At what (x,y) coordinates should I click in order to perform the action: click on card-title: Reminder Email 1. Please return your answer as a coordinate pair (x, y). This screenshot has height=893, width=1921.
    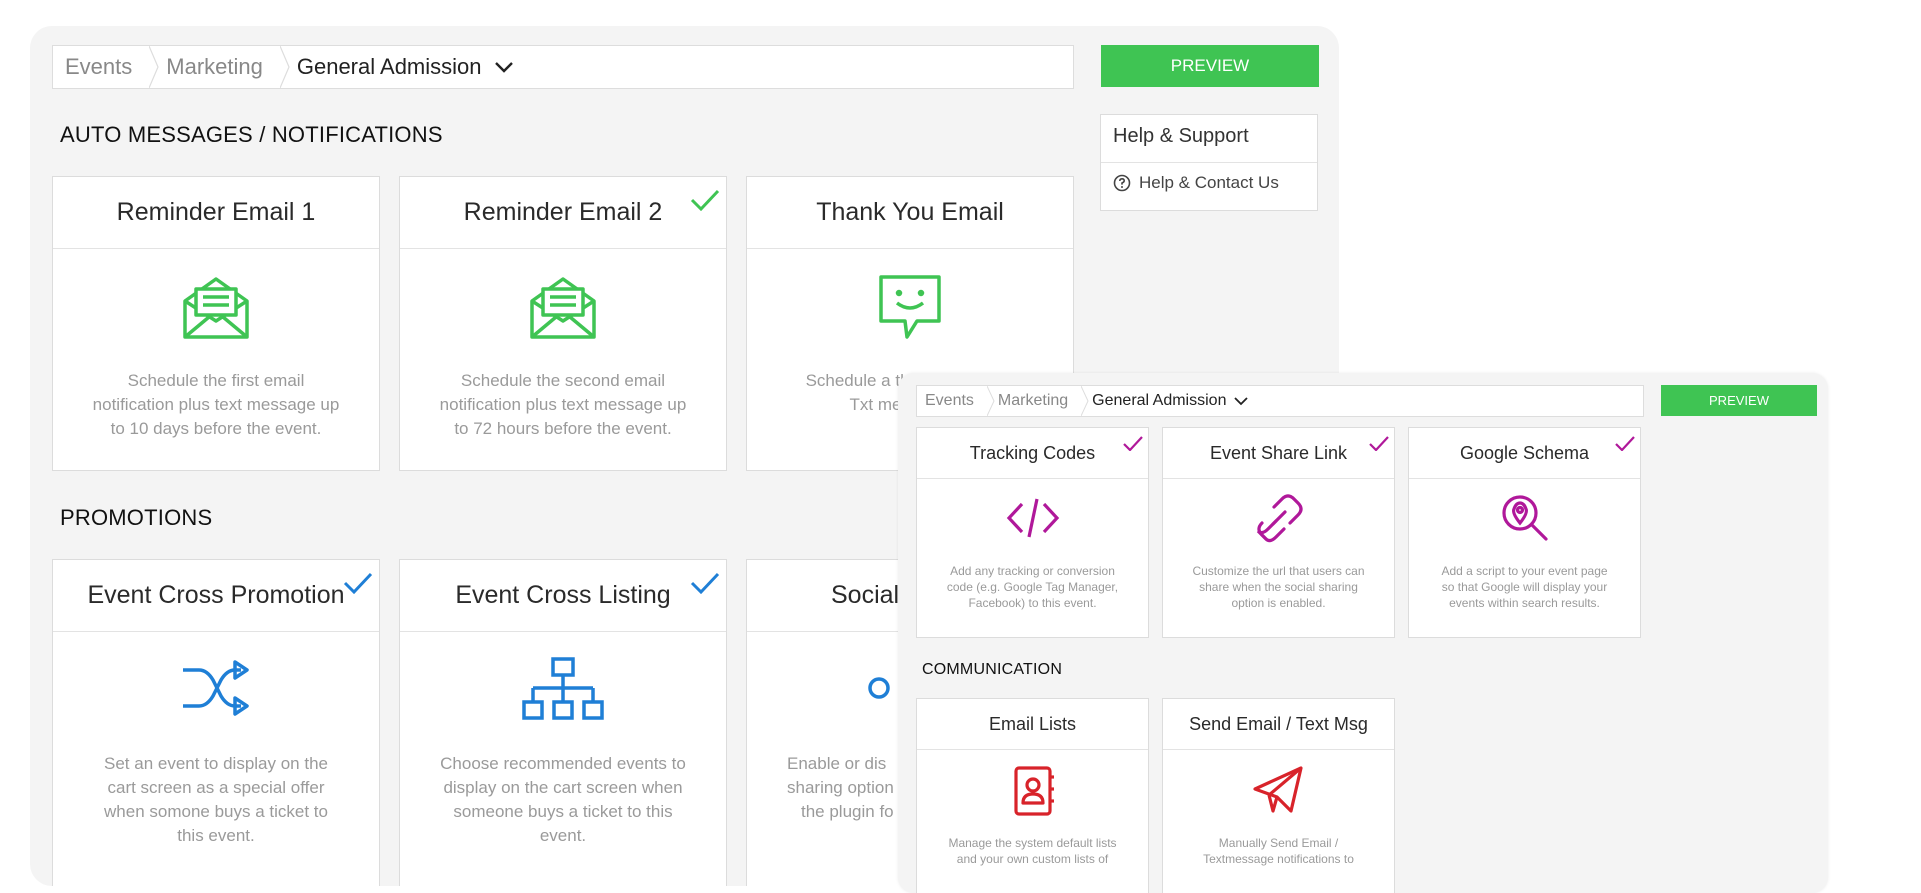
    Looking at the image, I should click on (216, 213).